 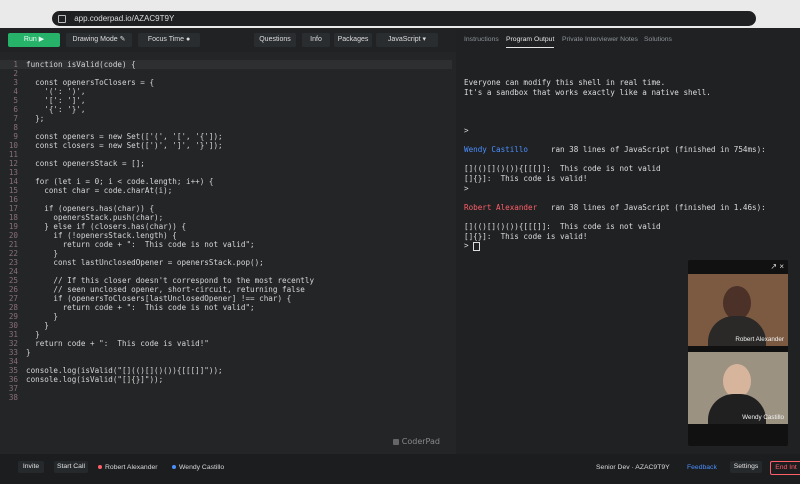 I want to click on participant-wendy: Wendy Castillo, so click(x=198, y=468).